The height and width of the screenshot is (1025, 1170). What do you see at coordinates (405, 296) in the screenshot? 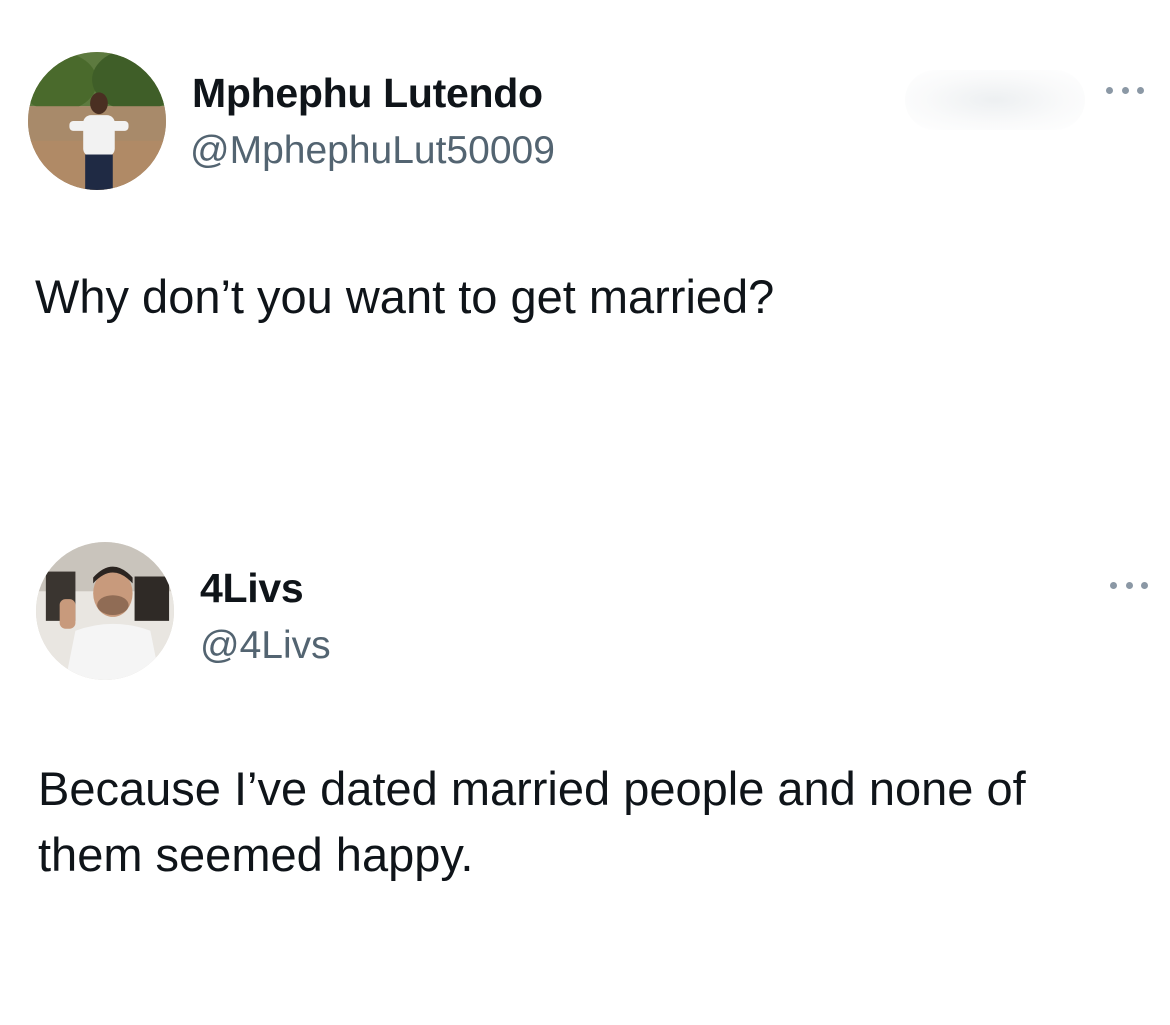
I see `tweet-text: Why don’t you want to get married?` at bounding box center [405, 296].